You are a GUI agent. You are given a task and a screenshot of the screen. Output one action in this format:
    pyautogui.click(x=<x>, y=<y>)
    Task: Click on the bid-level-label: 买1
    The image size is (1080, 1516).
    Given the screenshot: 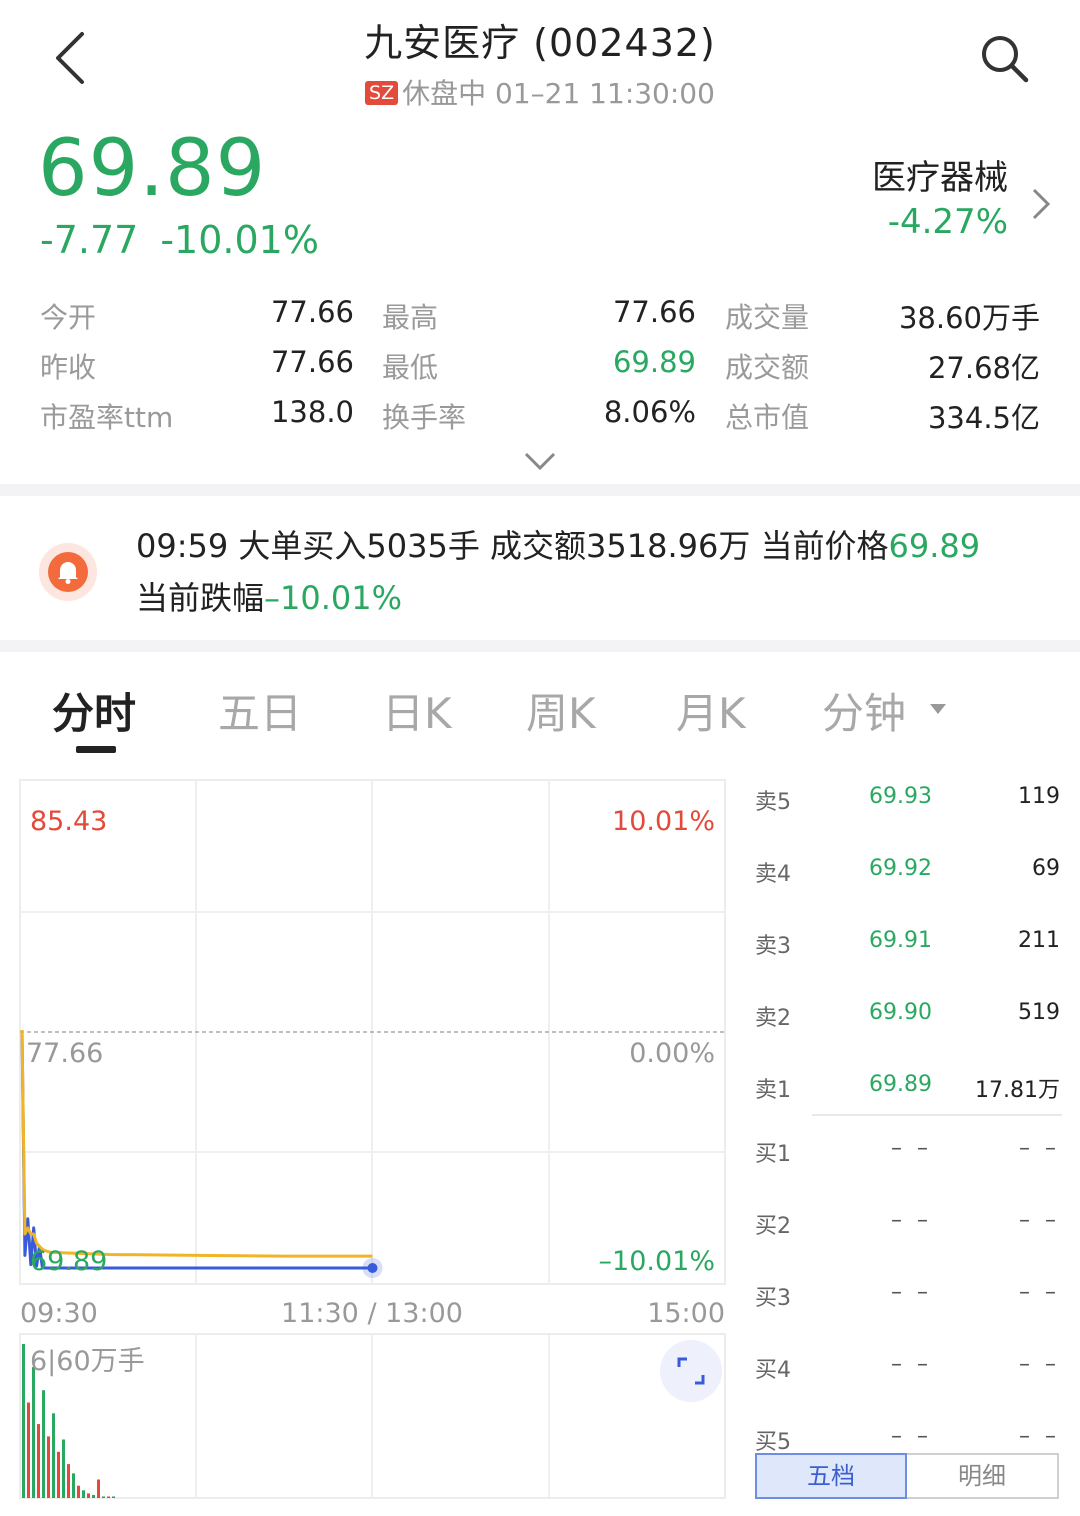 What is the action you would take?
    pyautogui.click(x=773, y=1154)
    